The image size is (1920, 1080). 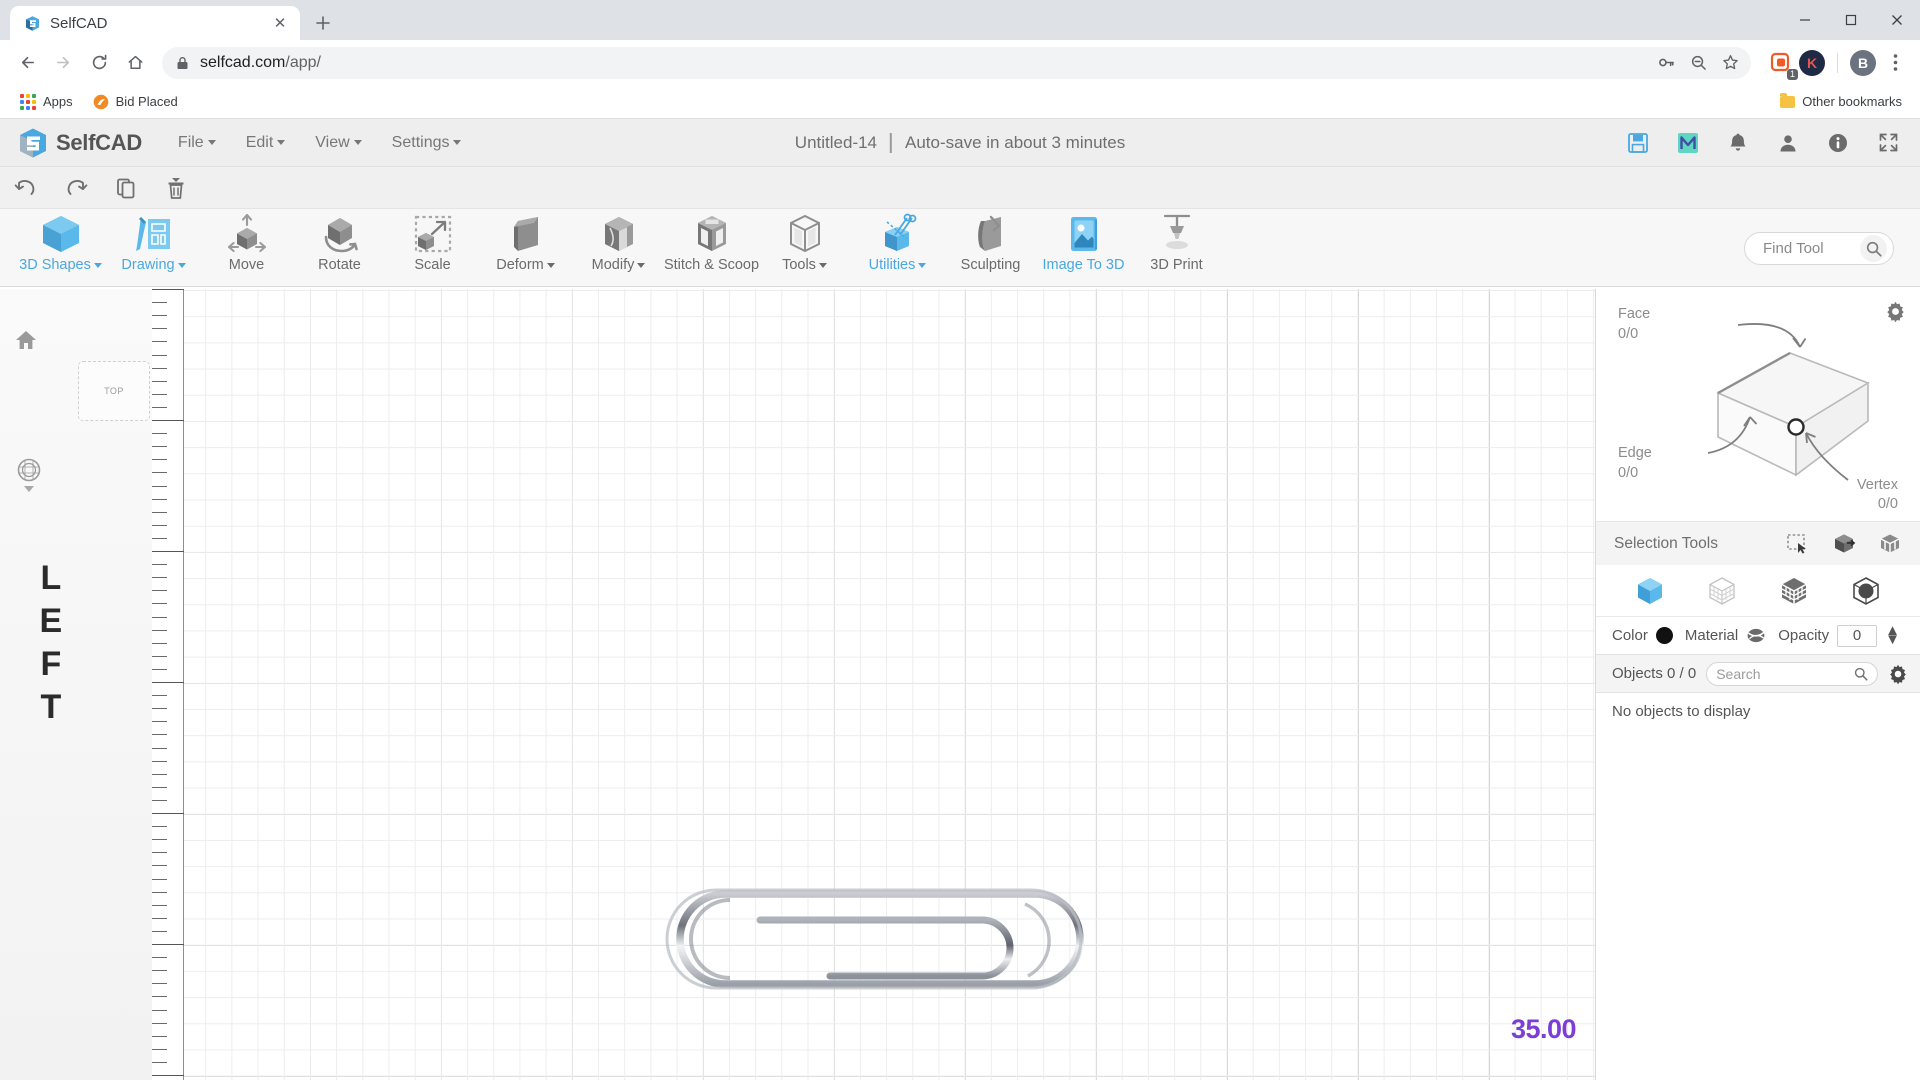 What do you see at coordinates (1650, 591) in the screenshot?
I see `object-mode-icon` at bounding box center [1650, 591].